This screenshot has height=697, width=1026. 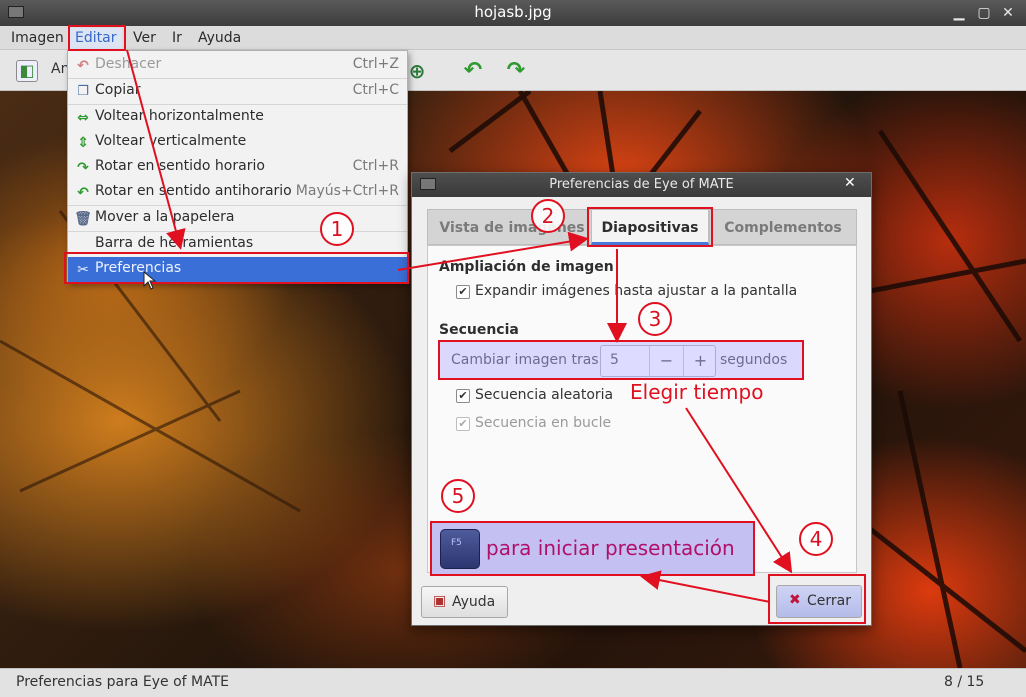 I want to click on close-window-icon: ✕, so click(x=1008, y=13).